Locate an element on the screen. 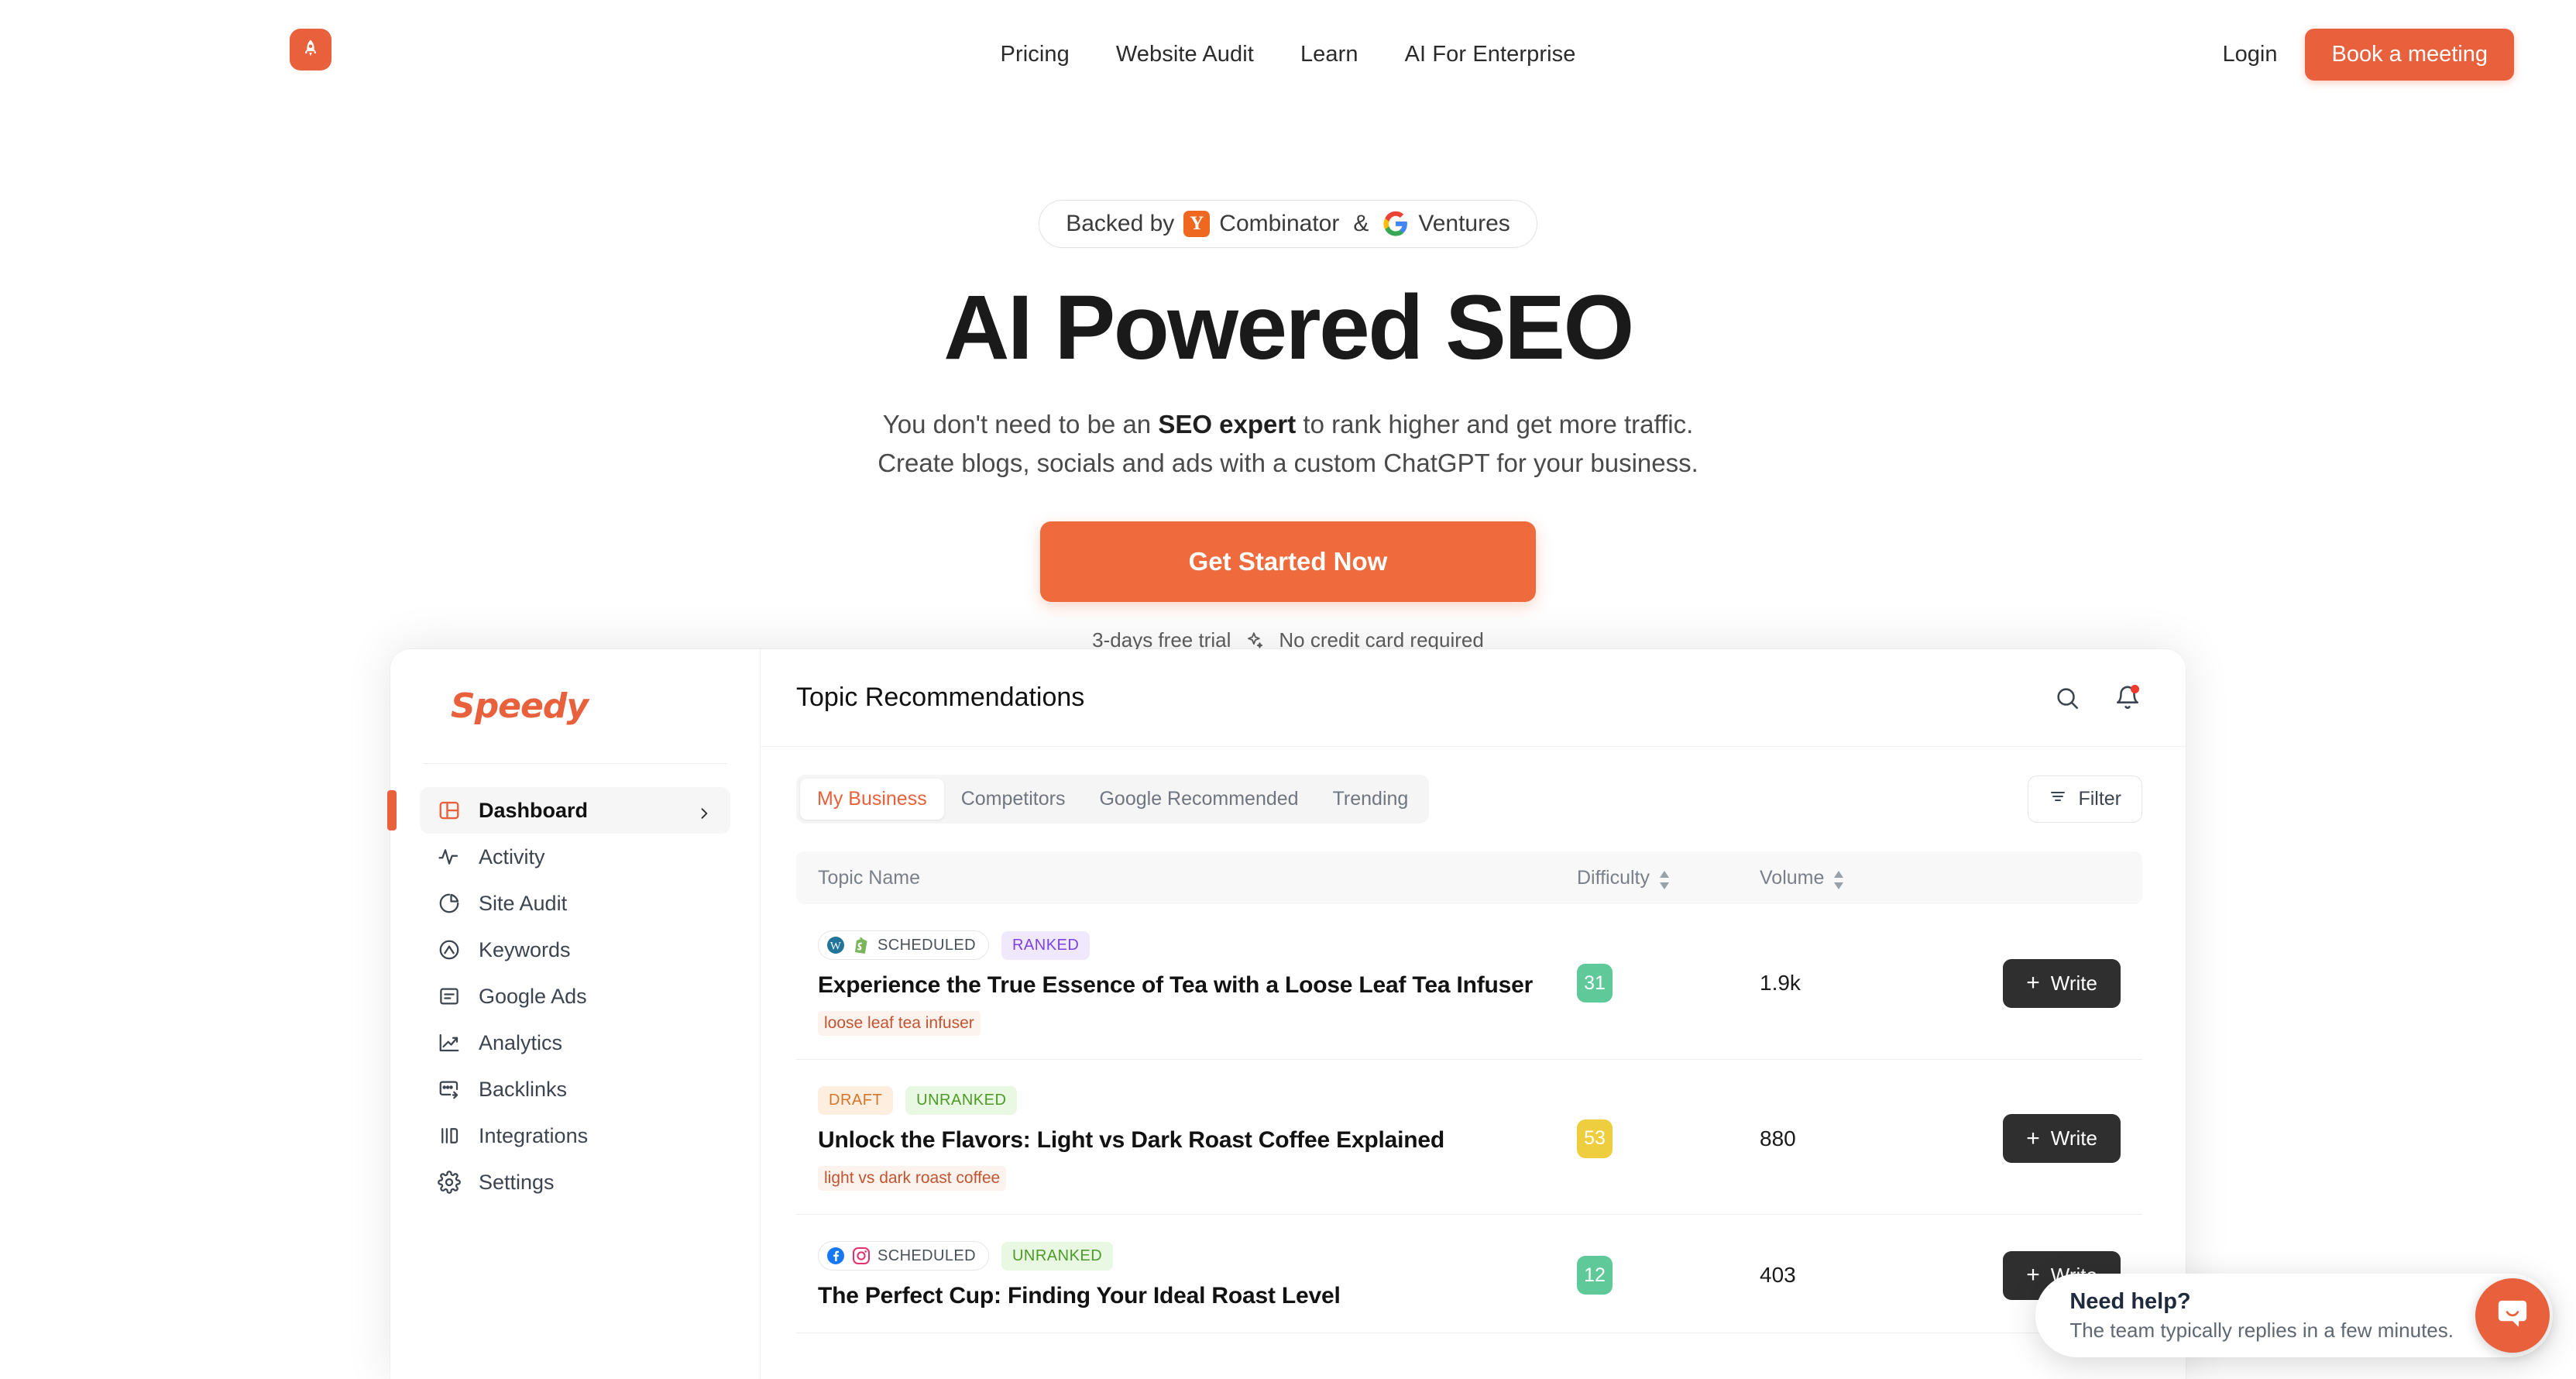 The width and height of the screenshot is (2576, 1379). sparkle-glyph is located at coordinates (1255, 639).